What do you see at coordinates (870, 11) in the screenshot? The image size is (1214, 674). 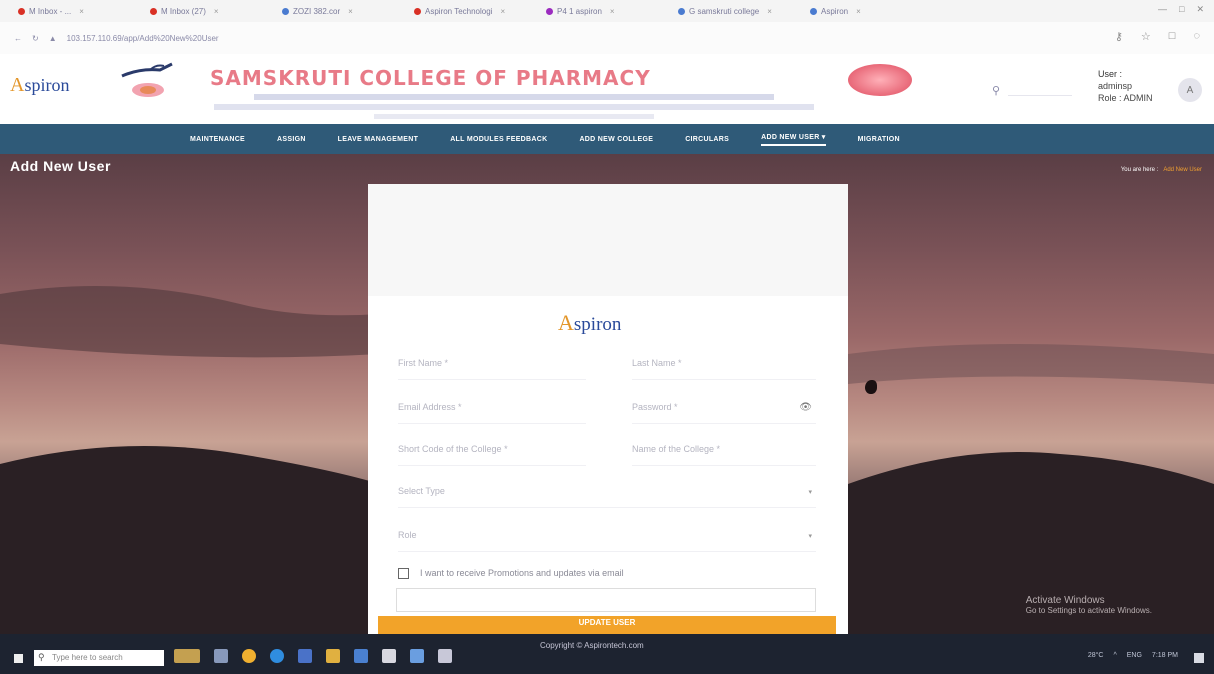 I see `browser-tab: Aspiron ×` at bounding box center [870, 11].